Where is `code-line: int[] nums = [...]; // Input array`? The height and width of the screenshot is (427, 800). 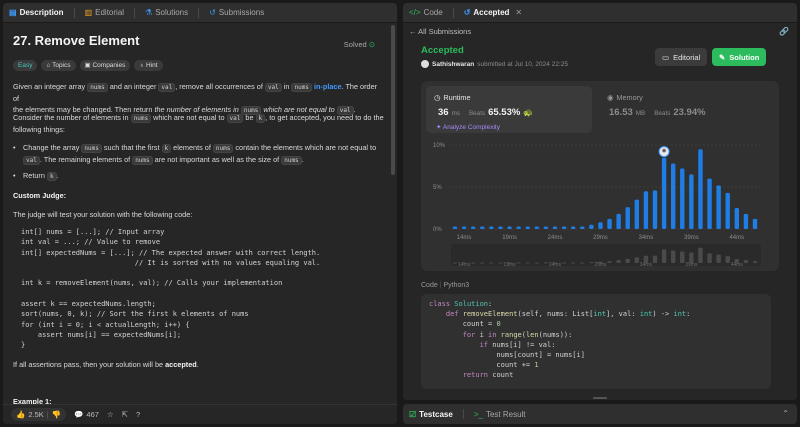
code-line: int[] nums = [...]; // Input array is located at coordinates (93, 232).